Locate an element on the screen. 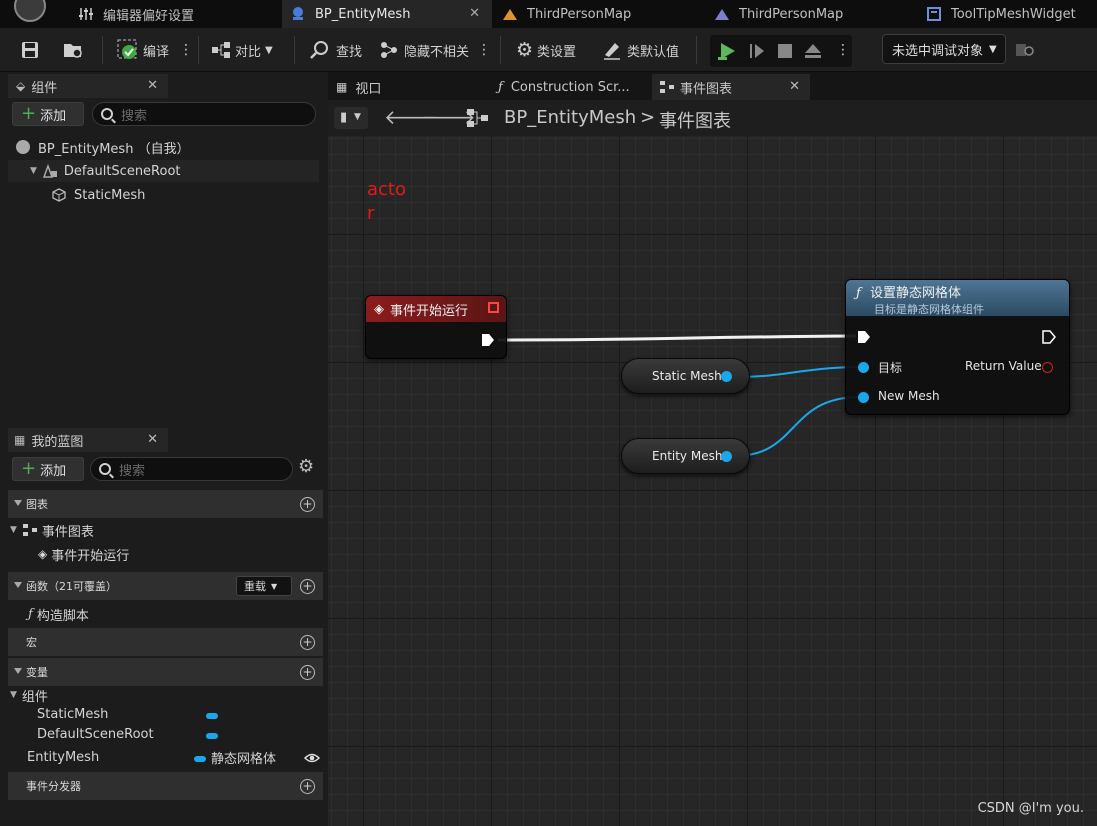 The width and height of the screenshot is (1097, 826). graph-tab-bar: ▦ 视口 ƒ Construction Scr... 事件图表 ✕ is located at coordinates (712, 86).